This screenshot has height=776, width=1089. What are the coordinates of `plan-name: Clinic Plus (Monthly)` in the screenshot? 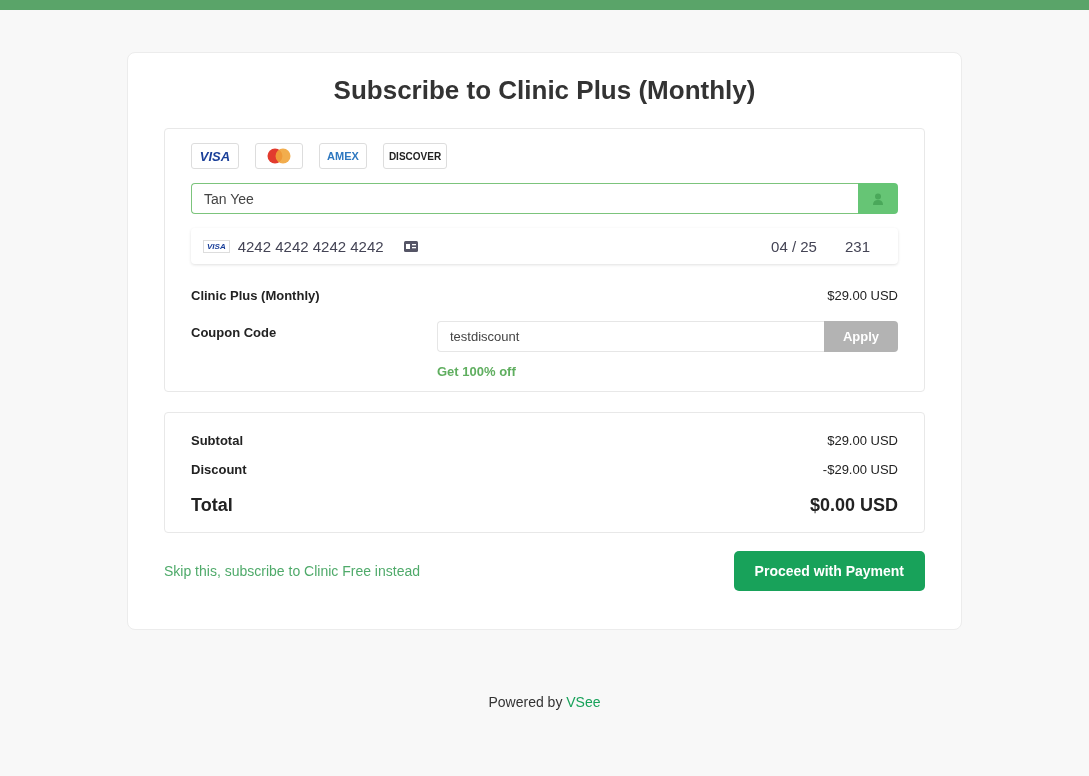 It's located at (255, 295).